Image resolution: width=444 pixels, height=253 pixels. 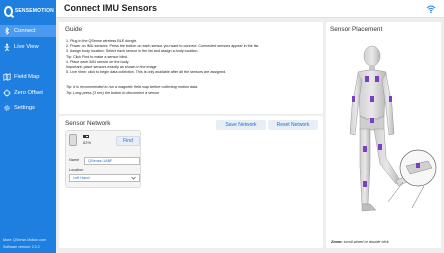 What do you see at coordinates (100, 161) in the screenshot?
I see `sensor-name-value: QSense-1ABF` at bounding box center [100, 161].